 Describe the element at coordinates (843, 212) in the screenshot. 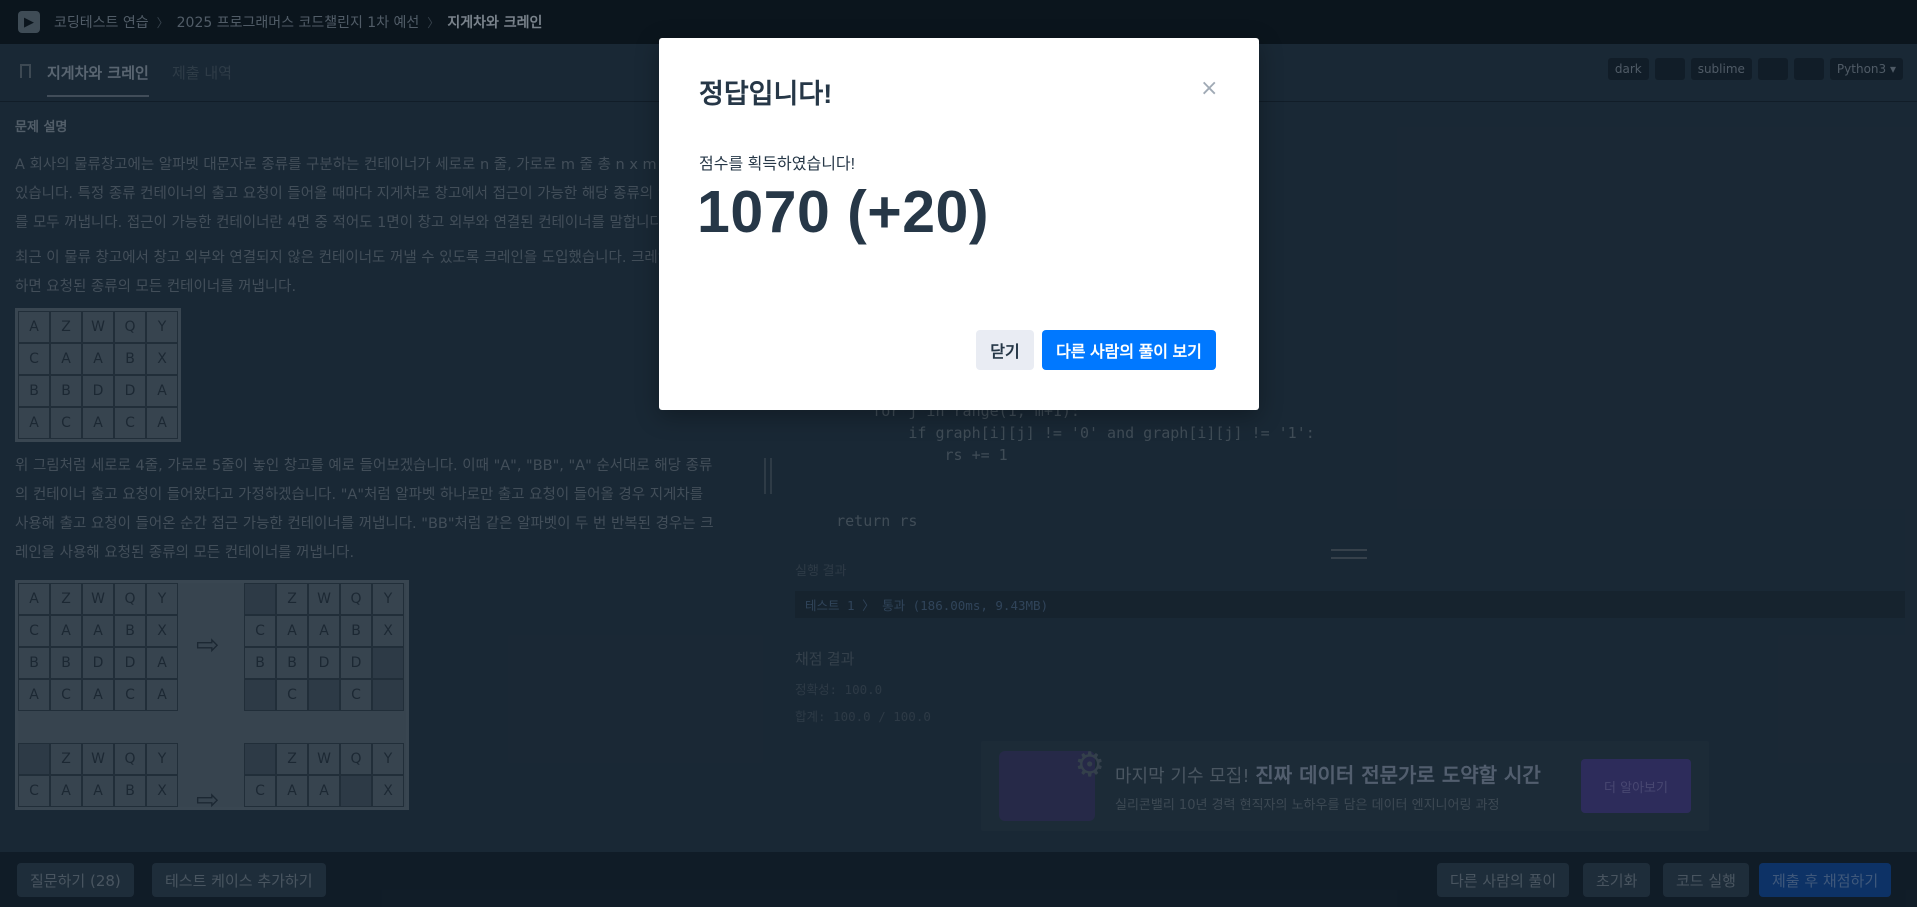

I see `score-value: 1070 (+20)` at that location.